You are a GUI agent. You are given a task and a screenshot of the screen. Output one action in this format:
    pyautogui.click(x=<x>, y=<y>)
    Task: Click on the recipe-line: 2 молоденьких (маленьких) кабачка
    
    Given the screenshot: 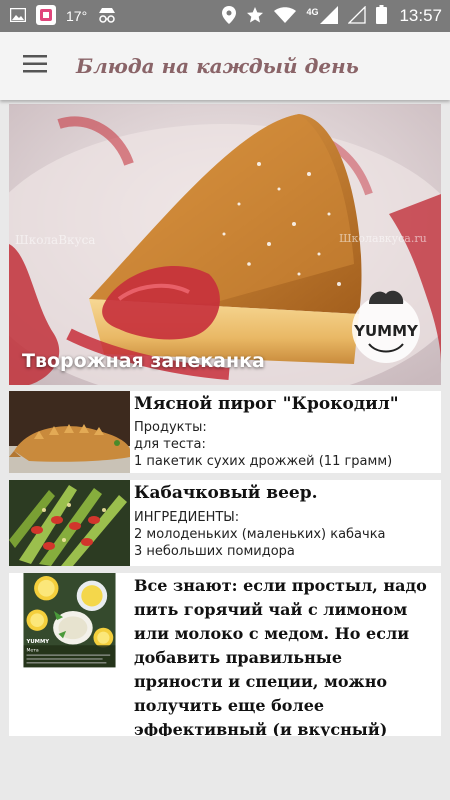 What is the action you would take?
    pyautogui.click(x=260, y=534)
    